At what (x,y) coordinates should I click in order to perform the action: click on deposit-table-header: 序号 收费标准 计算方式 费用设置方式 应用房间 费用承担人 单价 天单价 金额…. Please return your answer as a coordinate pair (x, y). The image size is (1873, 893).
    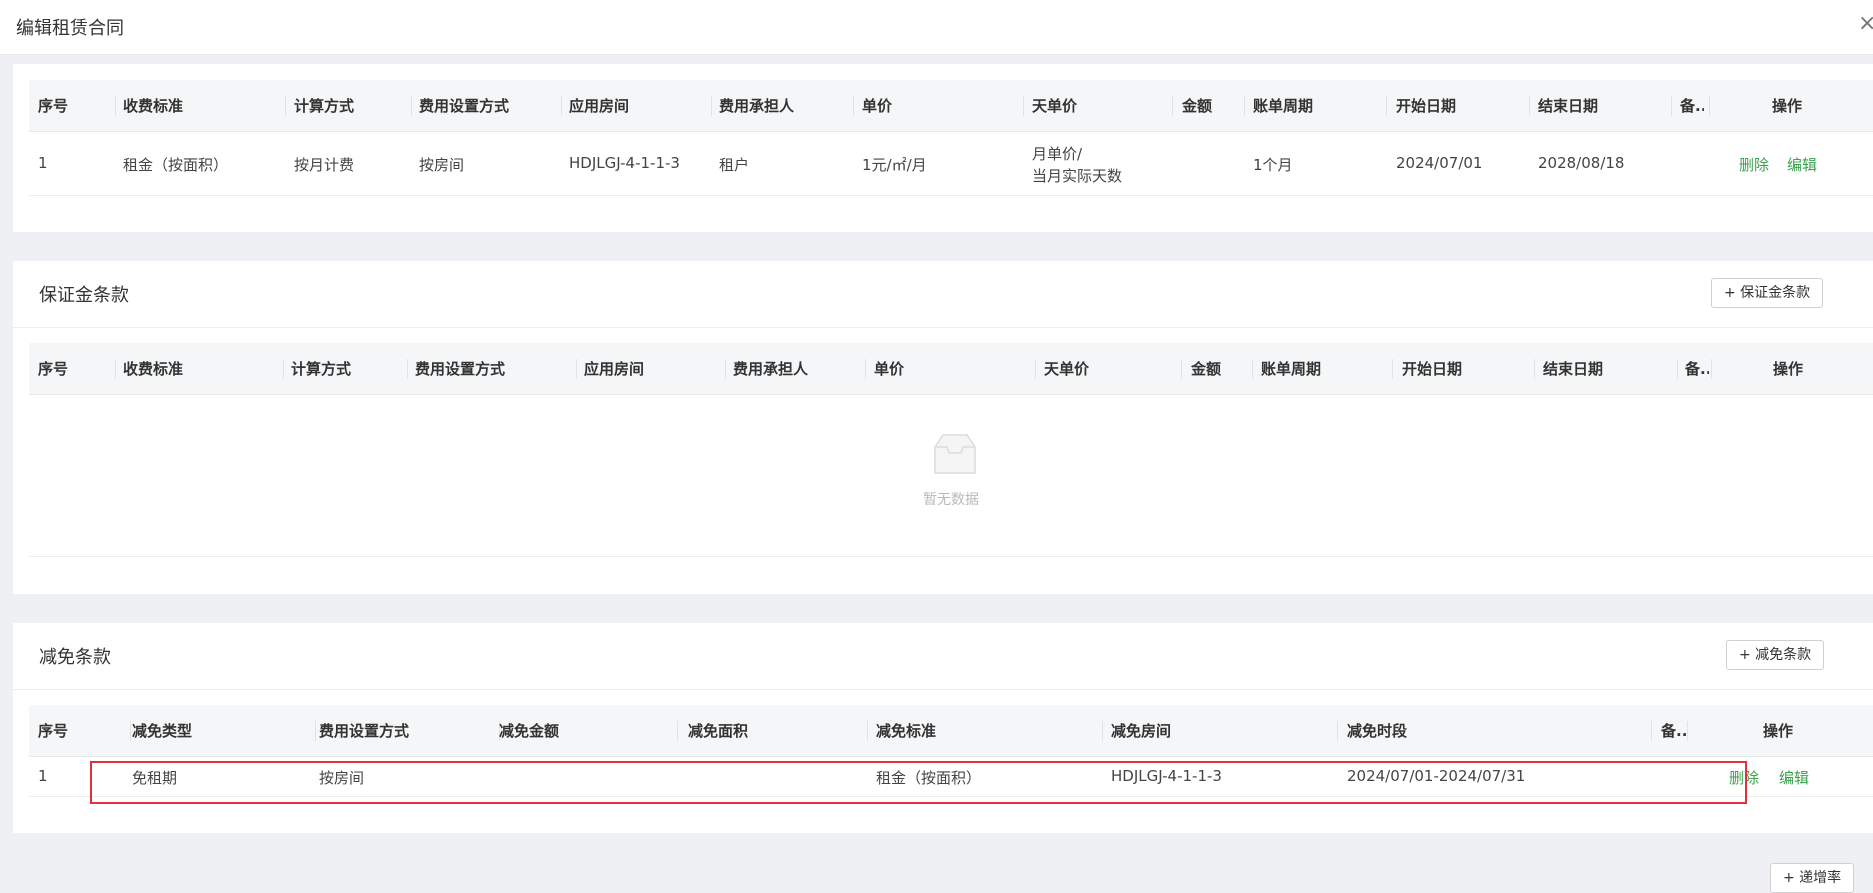
    Looking at the image, I should click on (951, 369).